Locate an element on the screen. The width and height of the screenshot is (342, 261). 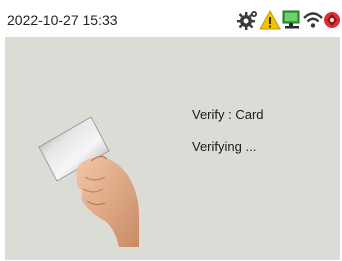
status-bar: 2022-10-27 15:33 is located at coordinates (172, 21).